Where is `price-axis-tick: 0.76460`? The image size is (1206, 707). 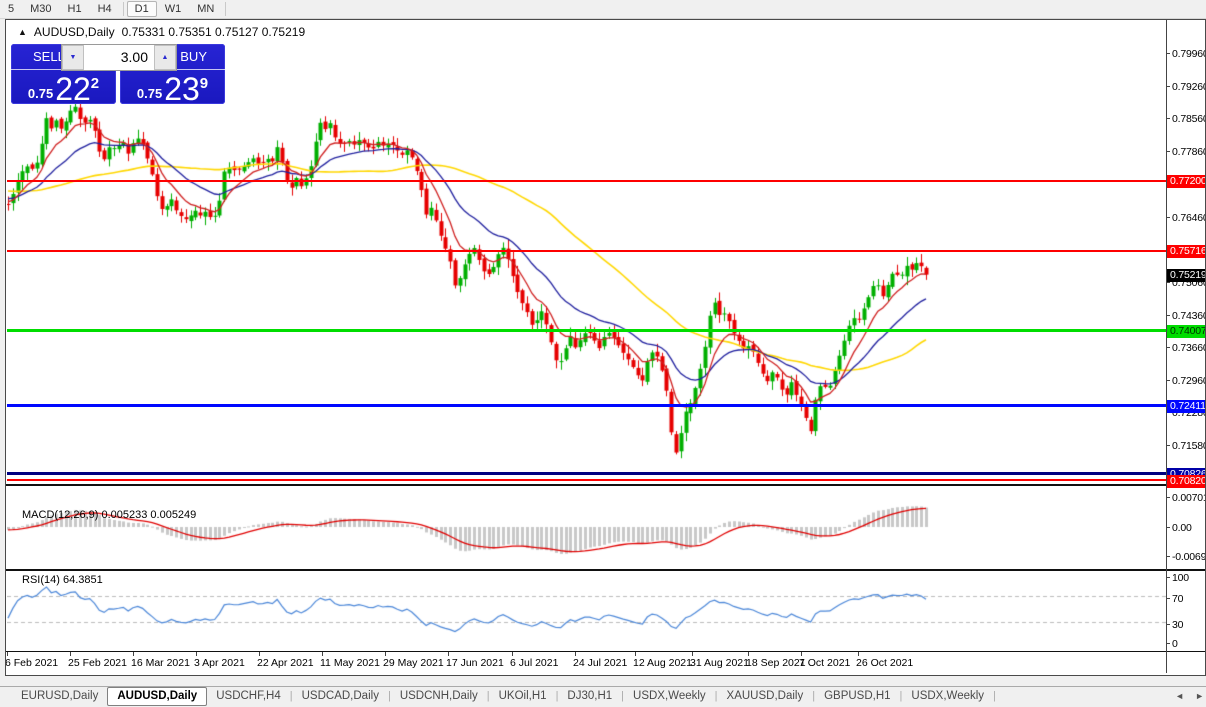 price-axis-tick: 0.76460 is located at coordinates (1185, 217).